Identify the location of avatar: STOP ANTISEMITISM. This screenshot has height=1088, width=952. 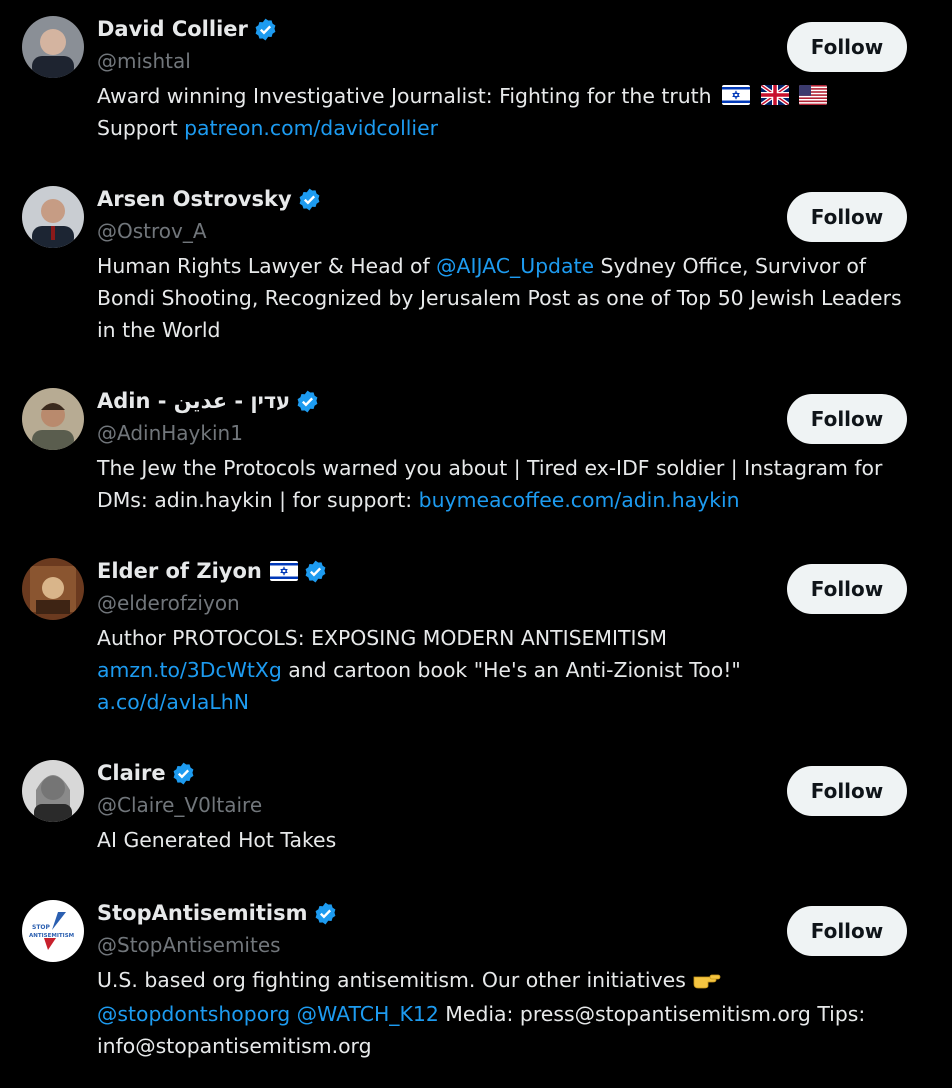
(53, 931).